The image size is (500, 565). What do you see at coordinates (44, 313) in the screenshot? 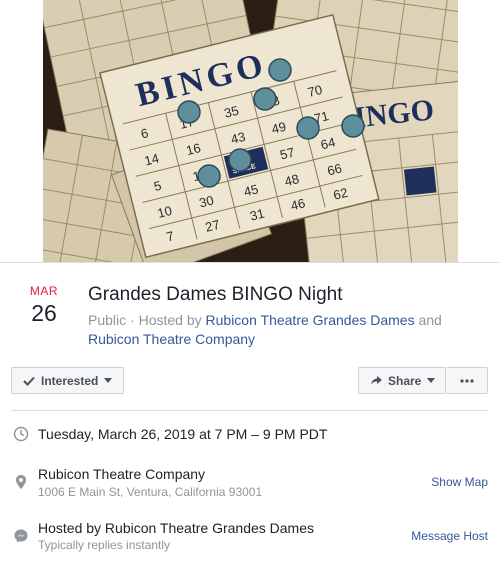
I see `event-day: 26` at bounding box center [44, 313].